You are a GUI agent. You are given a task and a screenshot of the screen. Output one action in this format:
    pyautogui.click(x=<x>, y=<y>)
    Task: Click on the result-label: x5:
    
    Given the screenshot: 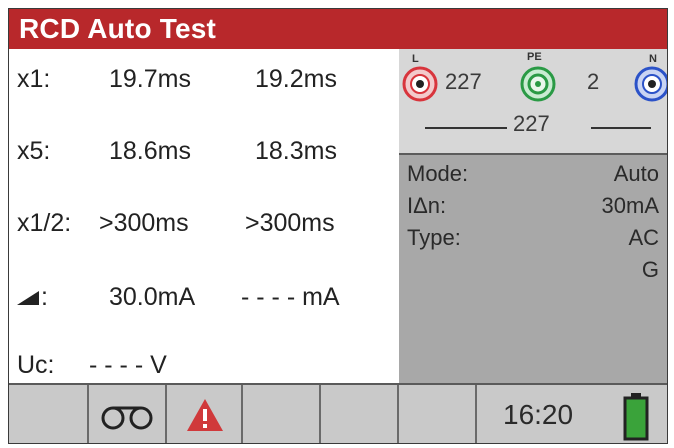 What is the action you would take?
    pyautogui.click(x=34, y=151)
    